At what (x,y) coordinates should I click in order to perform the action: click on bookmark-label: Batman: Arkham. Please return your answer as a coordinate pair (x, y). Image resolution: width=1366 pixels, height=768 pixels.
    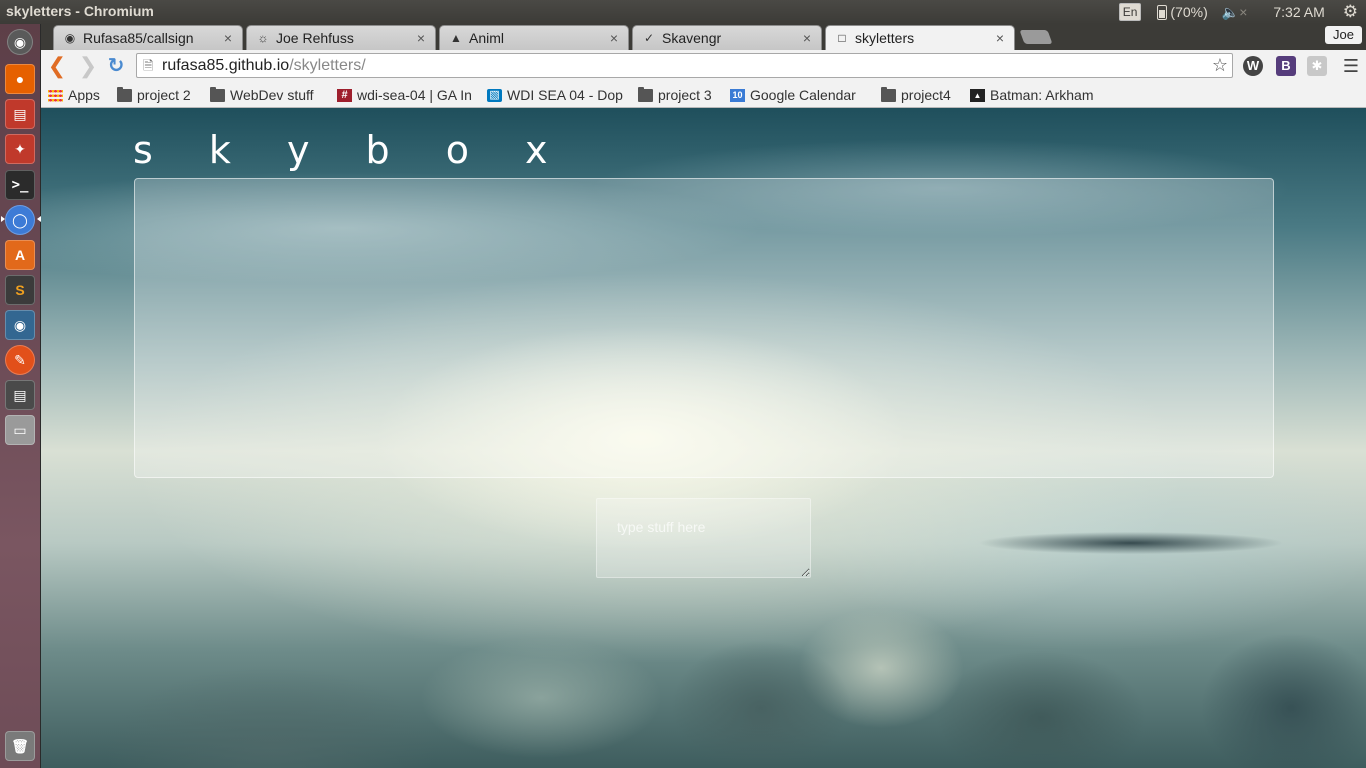
    Looking at the image, I should click on (1042, 95).